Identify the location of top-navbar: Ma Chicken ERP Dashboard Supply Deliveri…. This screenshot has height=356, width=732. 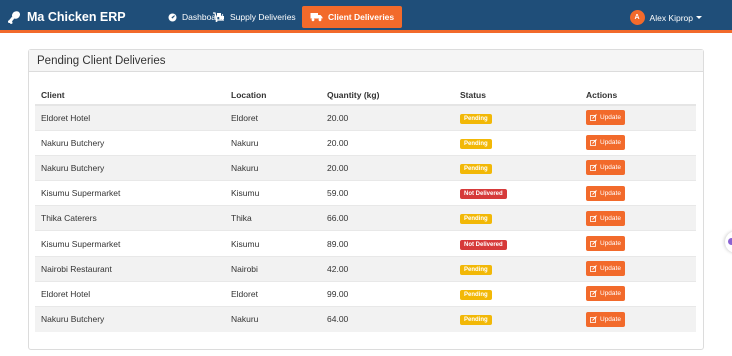
(366, 16).